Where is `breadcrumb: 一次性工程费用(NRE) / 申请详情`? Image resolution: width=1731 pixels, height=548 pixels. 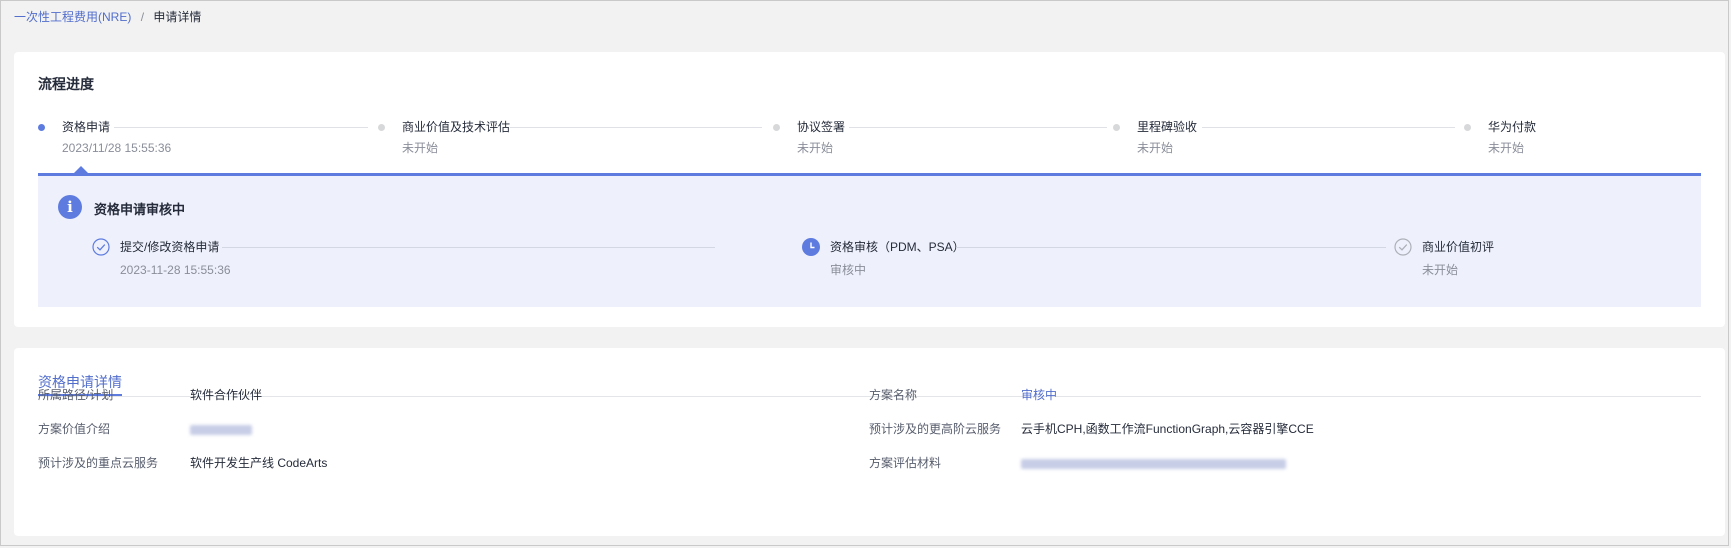 breadcrumb: 一次性工程费用(NRE) / 申请详情 is located at coordinates (107, 17).